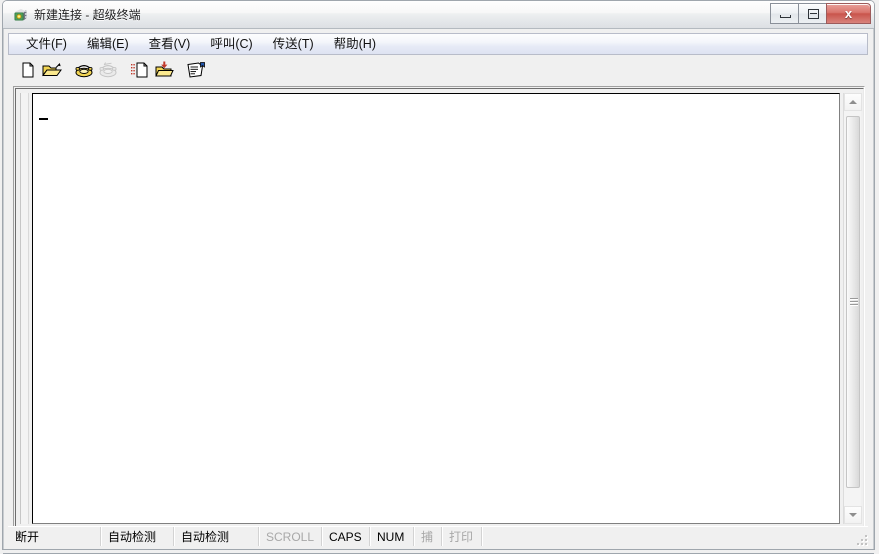  Describe the element at coordinates (54, 536) in the screenshot. I see `status-connection: 断开` at that location.